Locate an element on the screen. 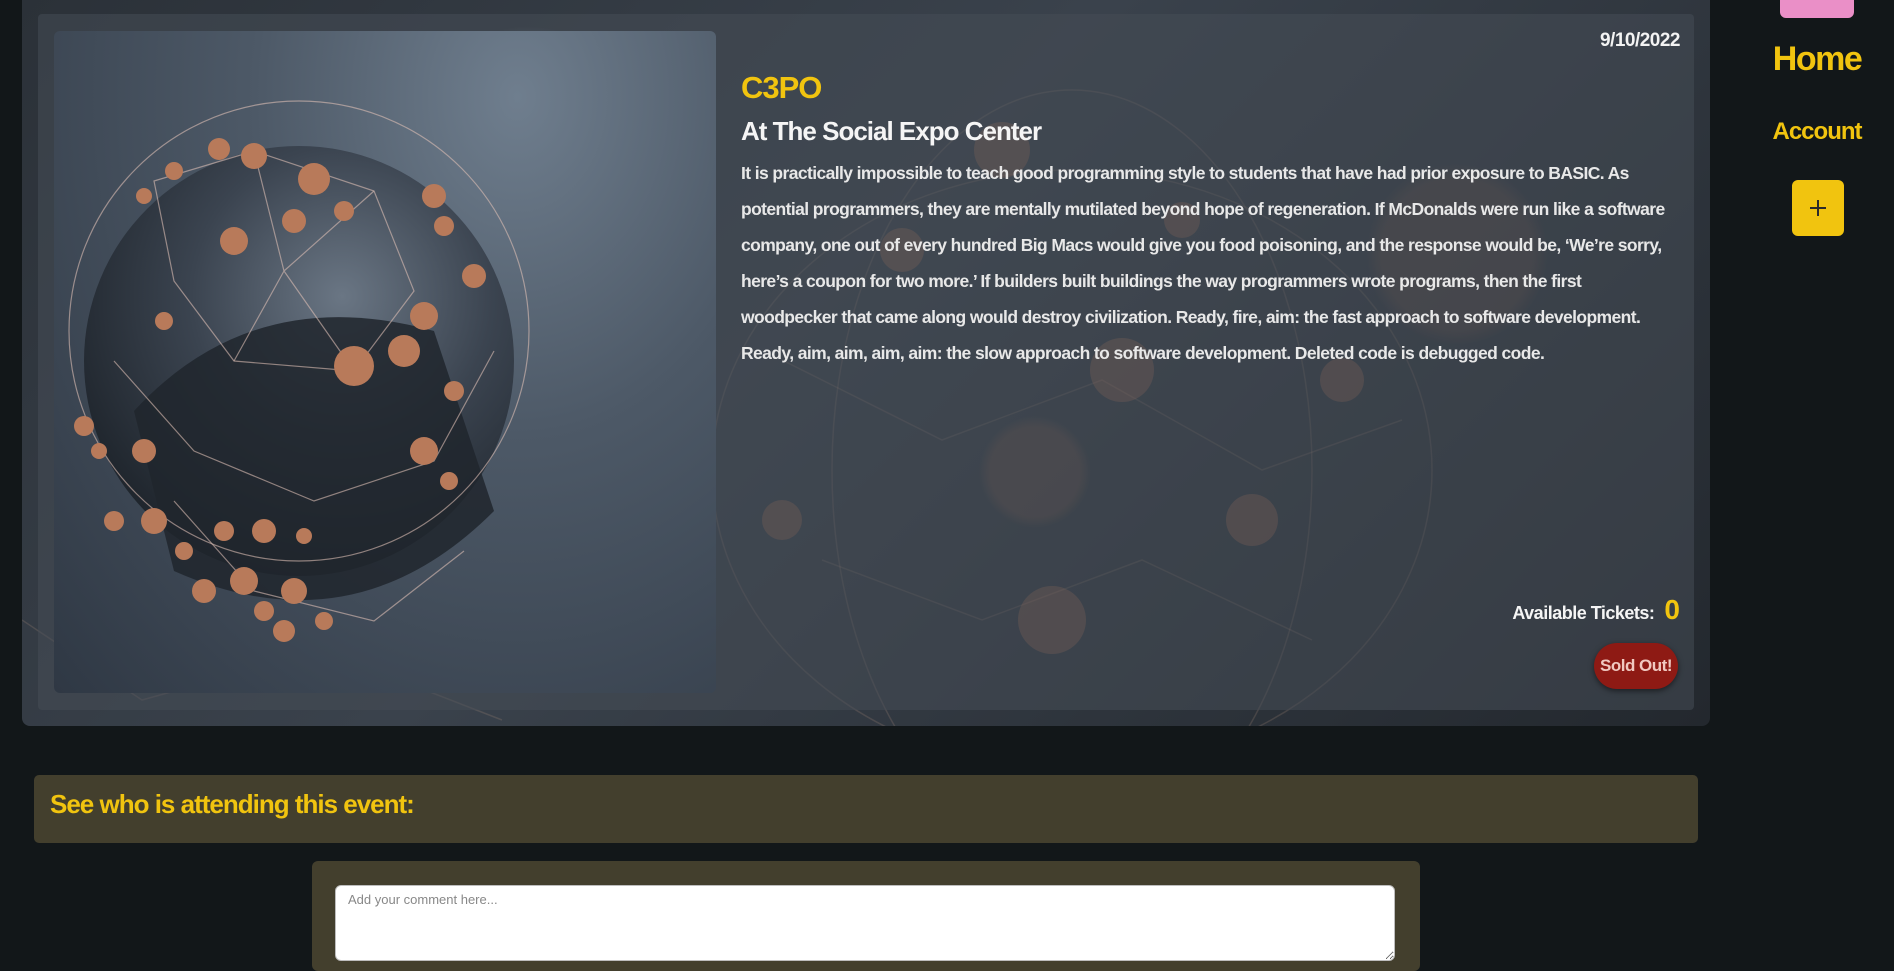  sphere-illustration is located at coordinates (299, 371).